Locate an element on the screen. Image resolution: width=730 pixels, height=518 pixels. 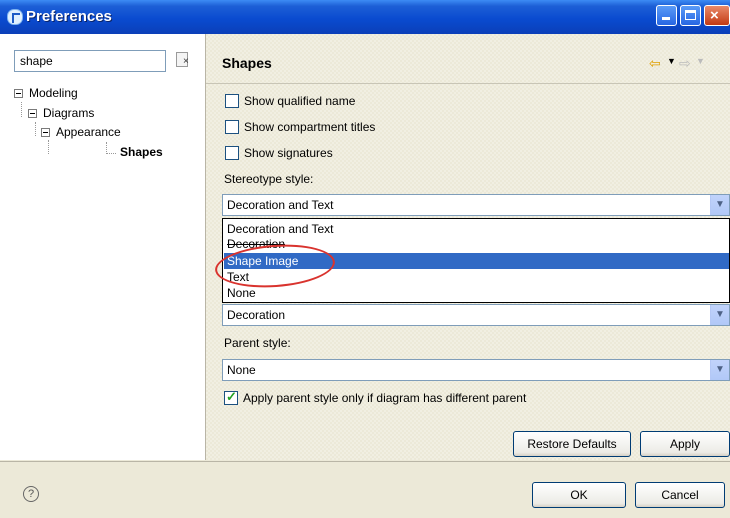
show-signatures-label: Show signatures is located at coordinates (288, 153).